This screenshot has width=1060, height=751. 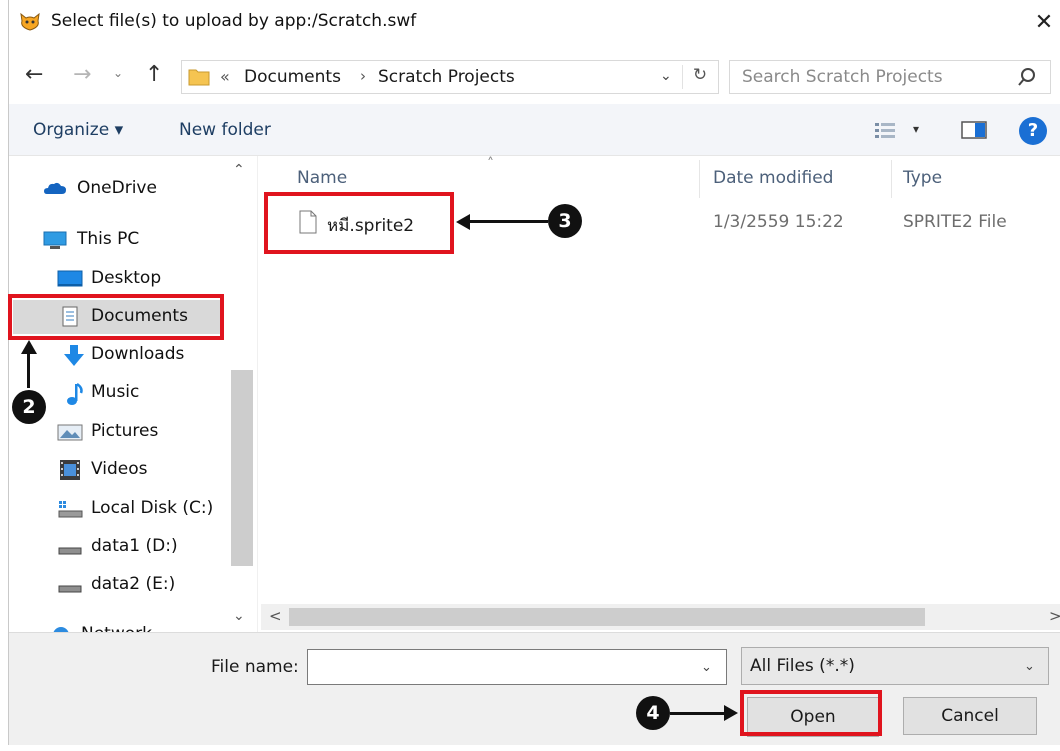 What do you see at coordinates (70, 470) in the screenshot?
I see `videos-icon` at bounding box center [70, 470].